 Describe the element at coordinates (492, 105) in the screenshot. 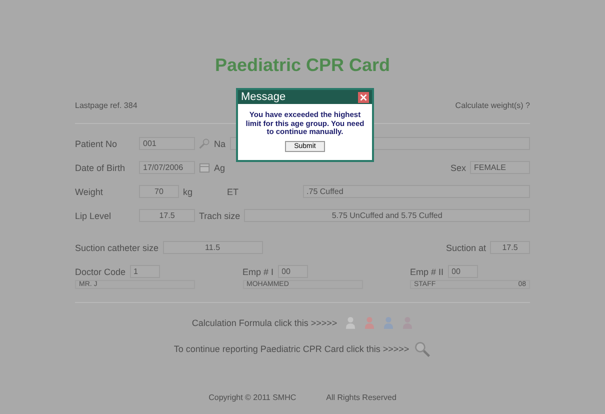

I see `calculate-link: Calculate weight(s) ?` at that location.